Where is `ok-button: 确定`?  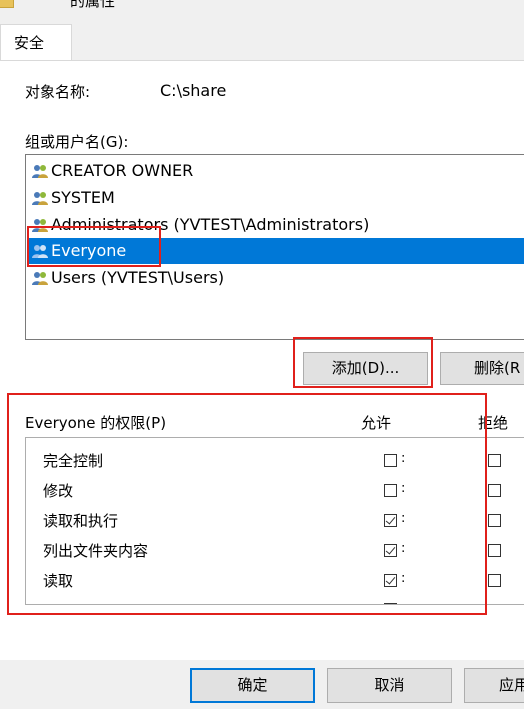 ok-button: 确定 is located at coordinates (252, 685).